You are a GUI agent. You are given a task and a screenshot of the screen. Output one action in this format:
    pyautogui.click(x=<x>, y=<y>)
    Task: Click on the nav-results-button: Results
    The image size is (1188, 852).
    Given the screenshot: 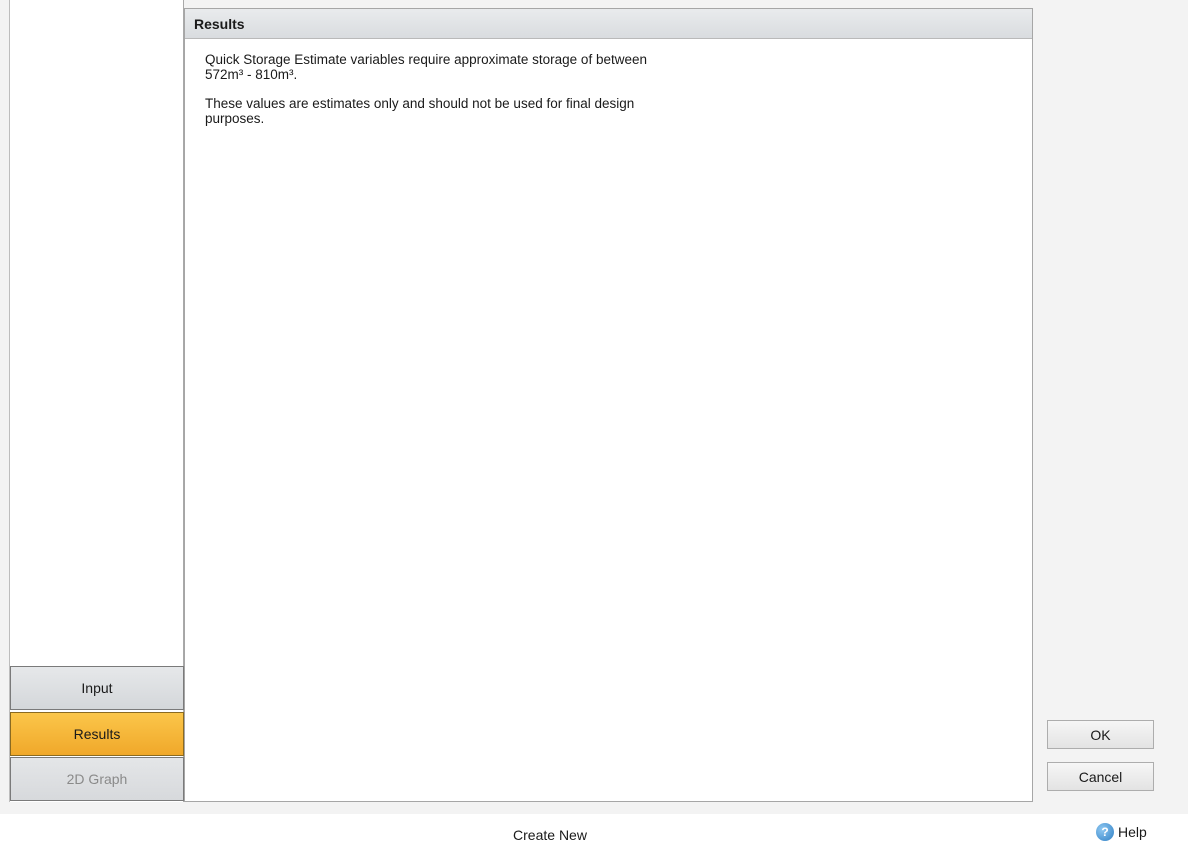 What is the action you would take?
    pyautogui.click(x=97, y=734)
    